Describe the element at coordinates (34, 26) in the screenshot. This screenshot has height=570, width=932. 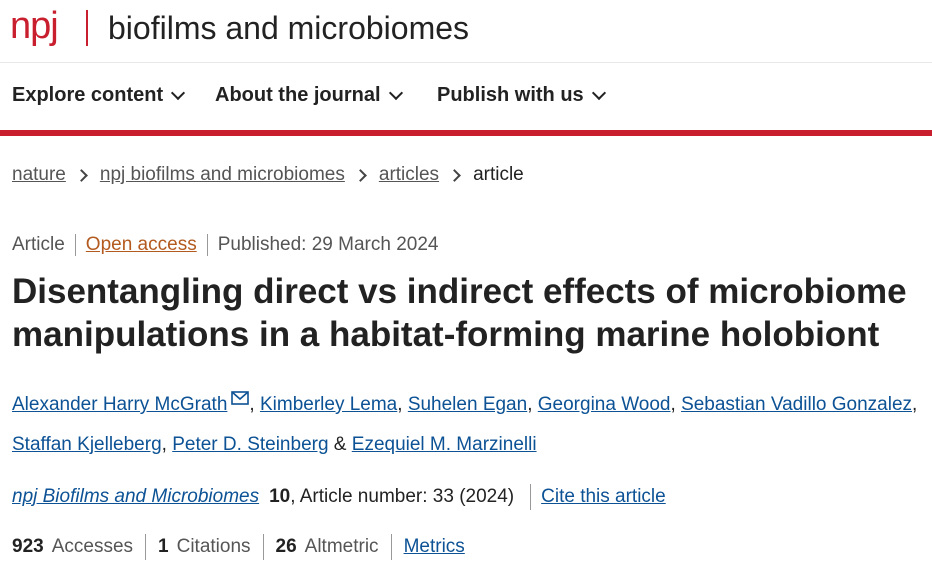
I see `npj-logo: npj` at that location.